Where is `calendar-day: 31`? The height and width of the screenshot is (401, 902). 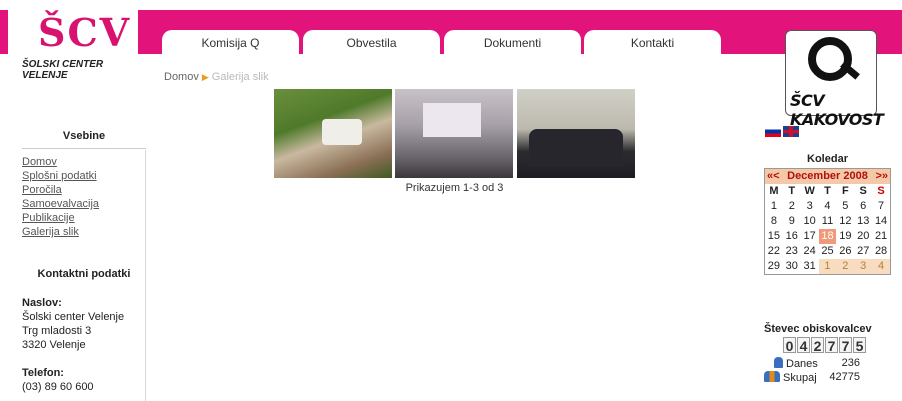
calendar-day: 31 is located at coordinates (810, 266).